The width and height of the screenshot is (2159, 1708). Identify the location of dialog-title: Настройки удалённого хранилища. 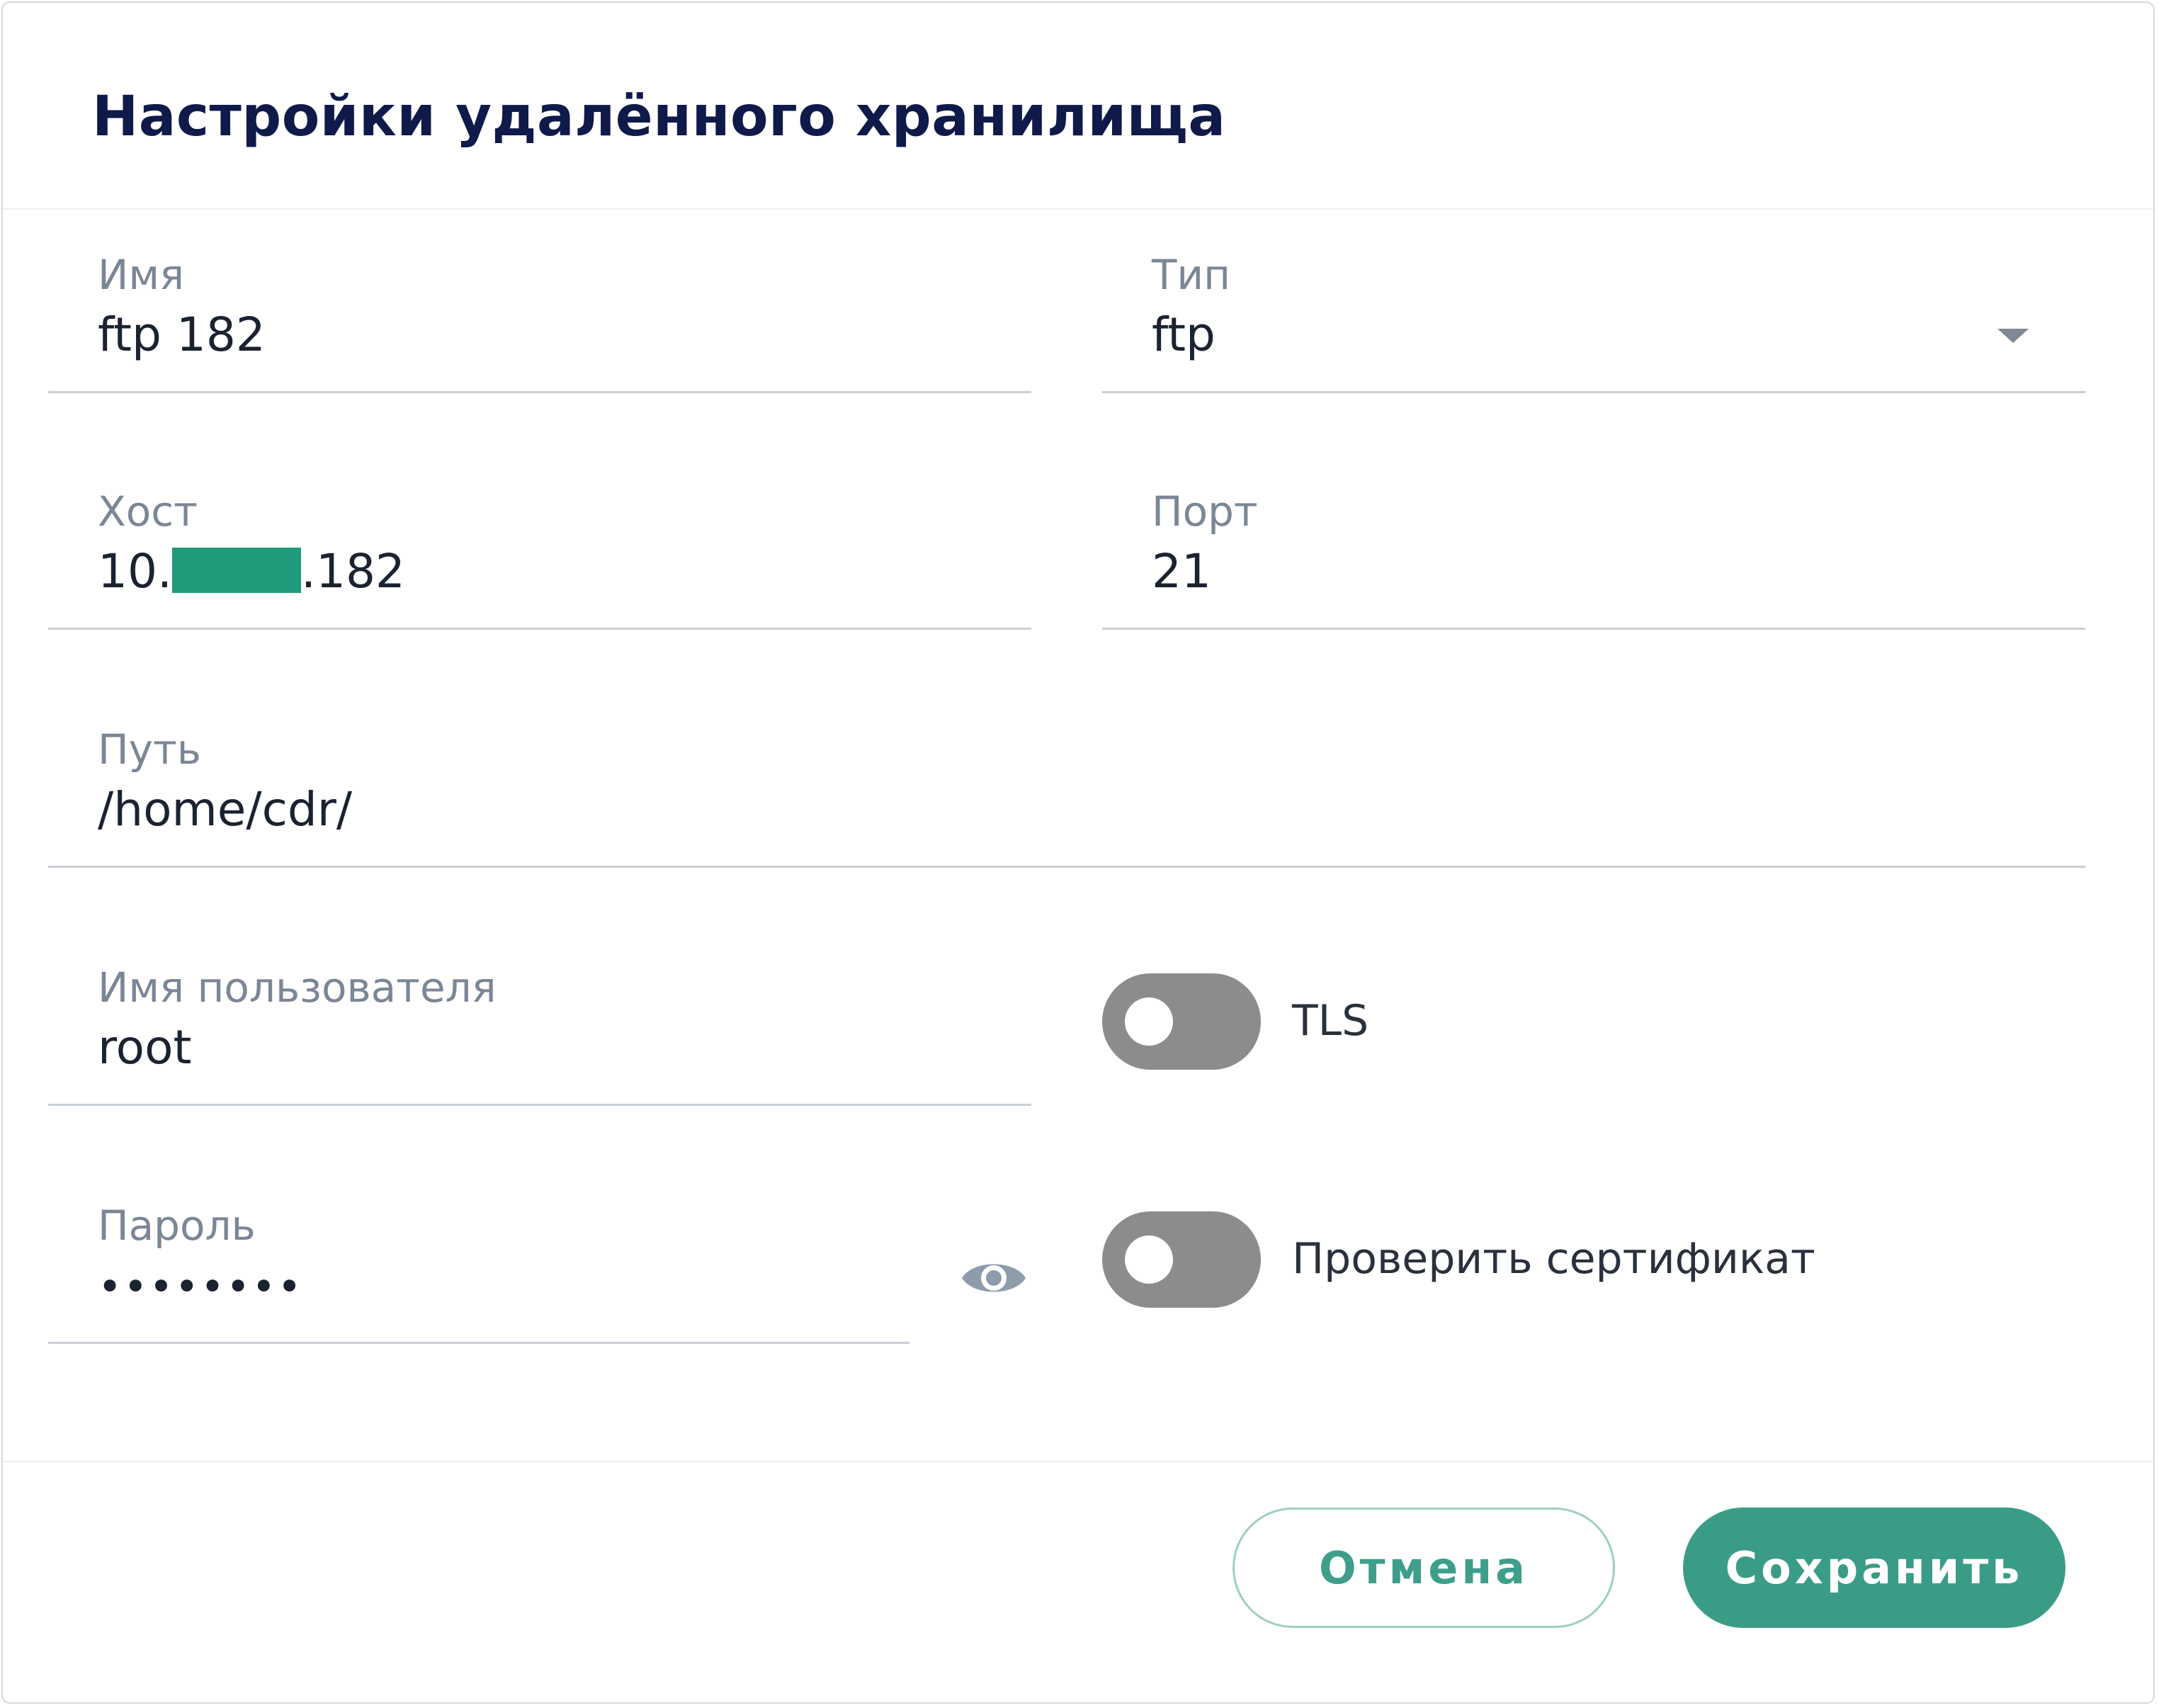
(659, 117).